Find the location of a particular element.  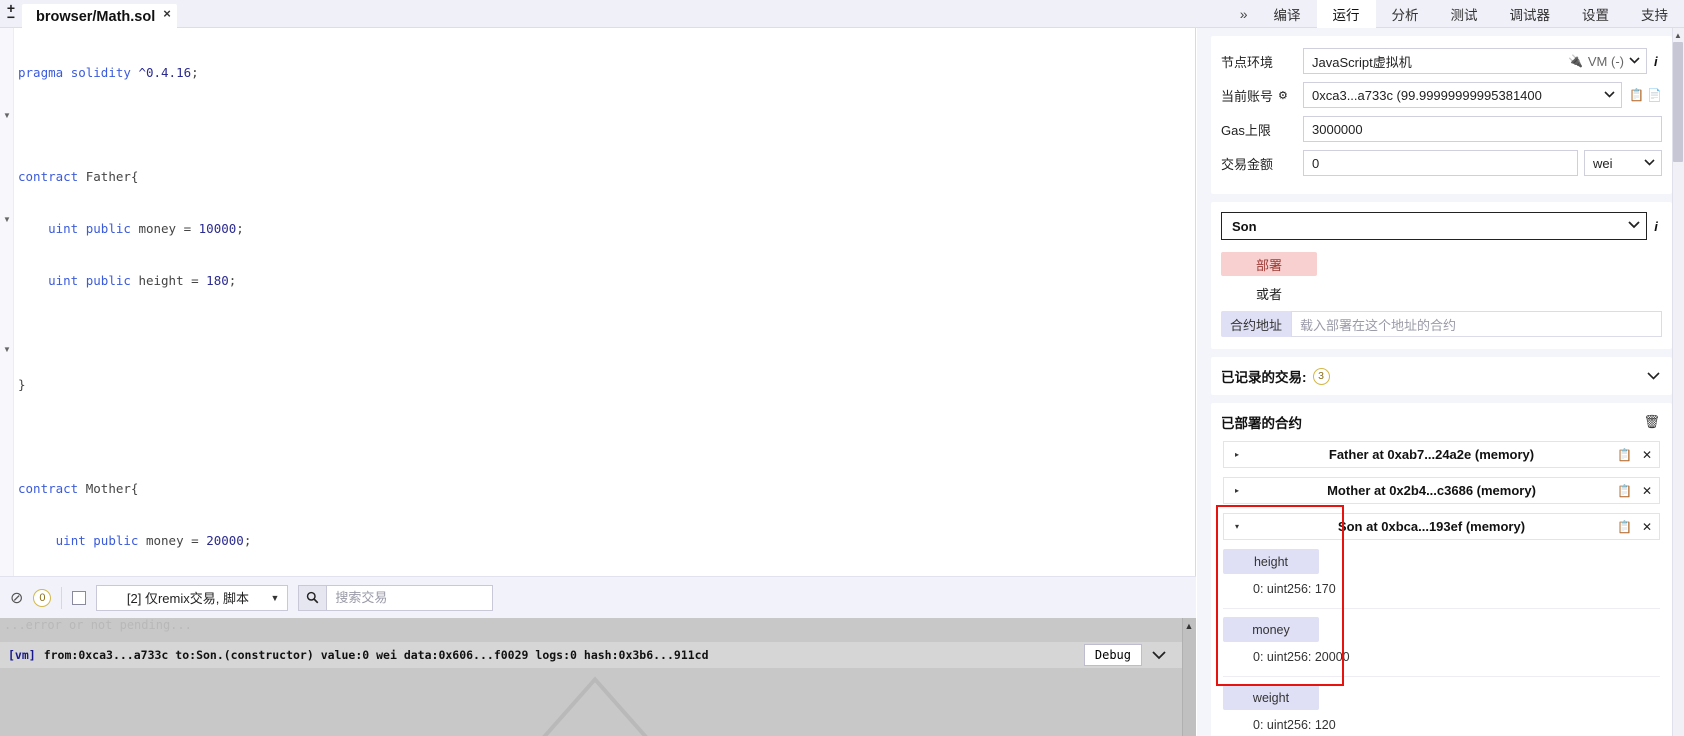

deploy-button: 部署 is located at coordinates (1269, 264).